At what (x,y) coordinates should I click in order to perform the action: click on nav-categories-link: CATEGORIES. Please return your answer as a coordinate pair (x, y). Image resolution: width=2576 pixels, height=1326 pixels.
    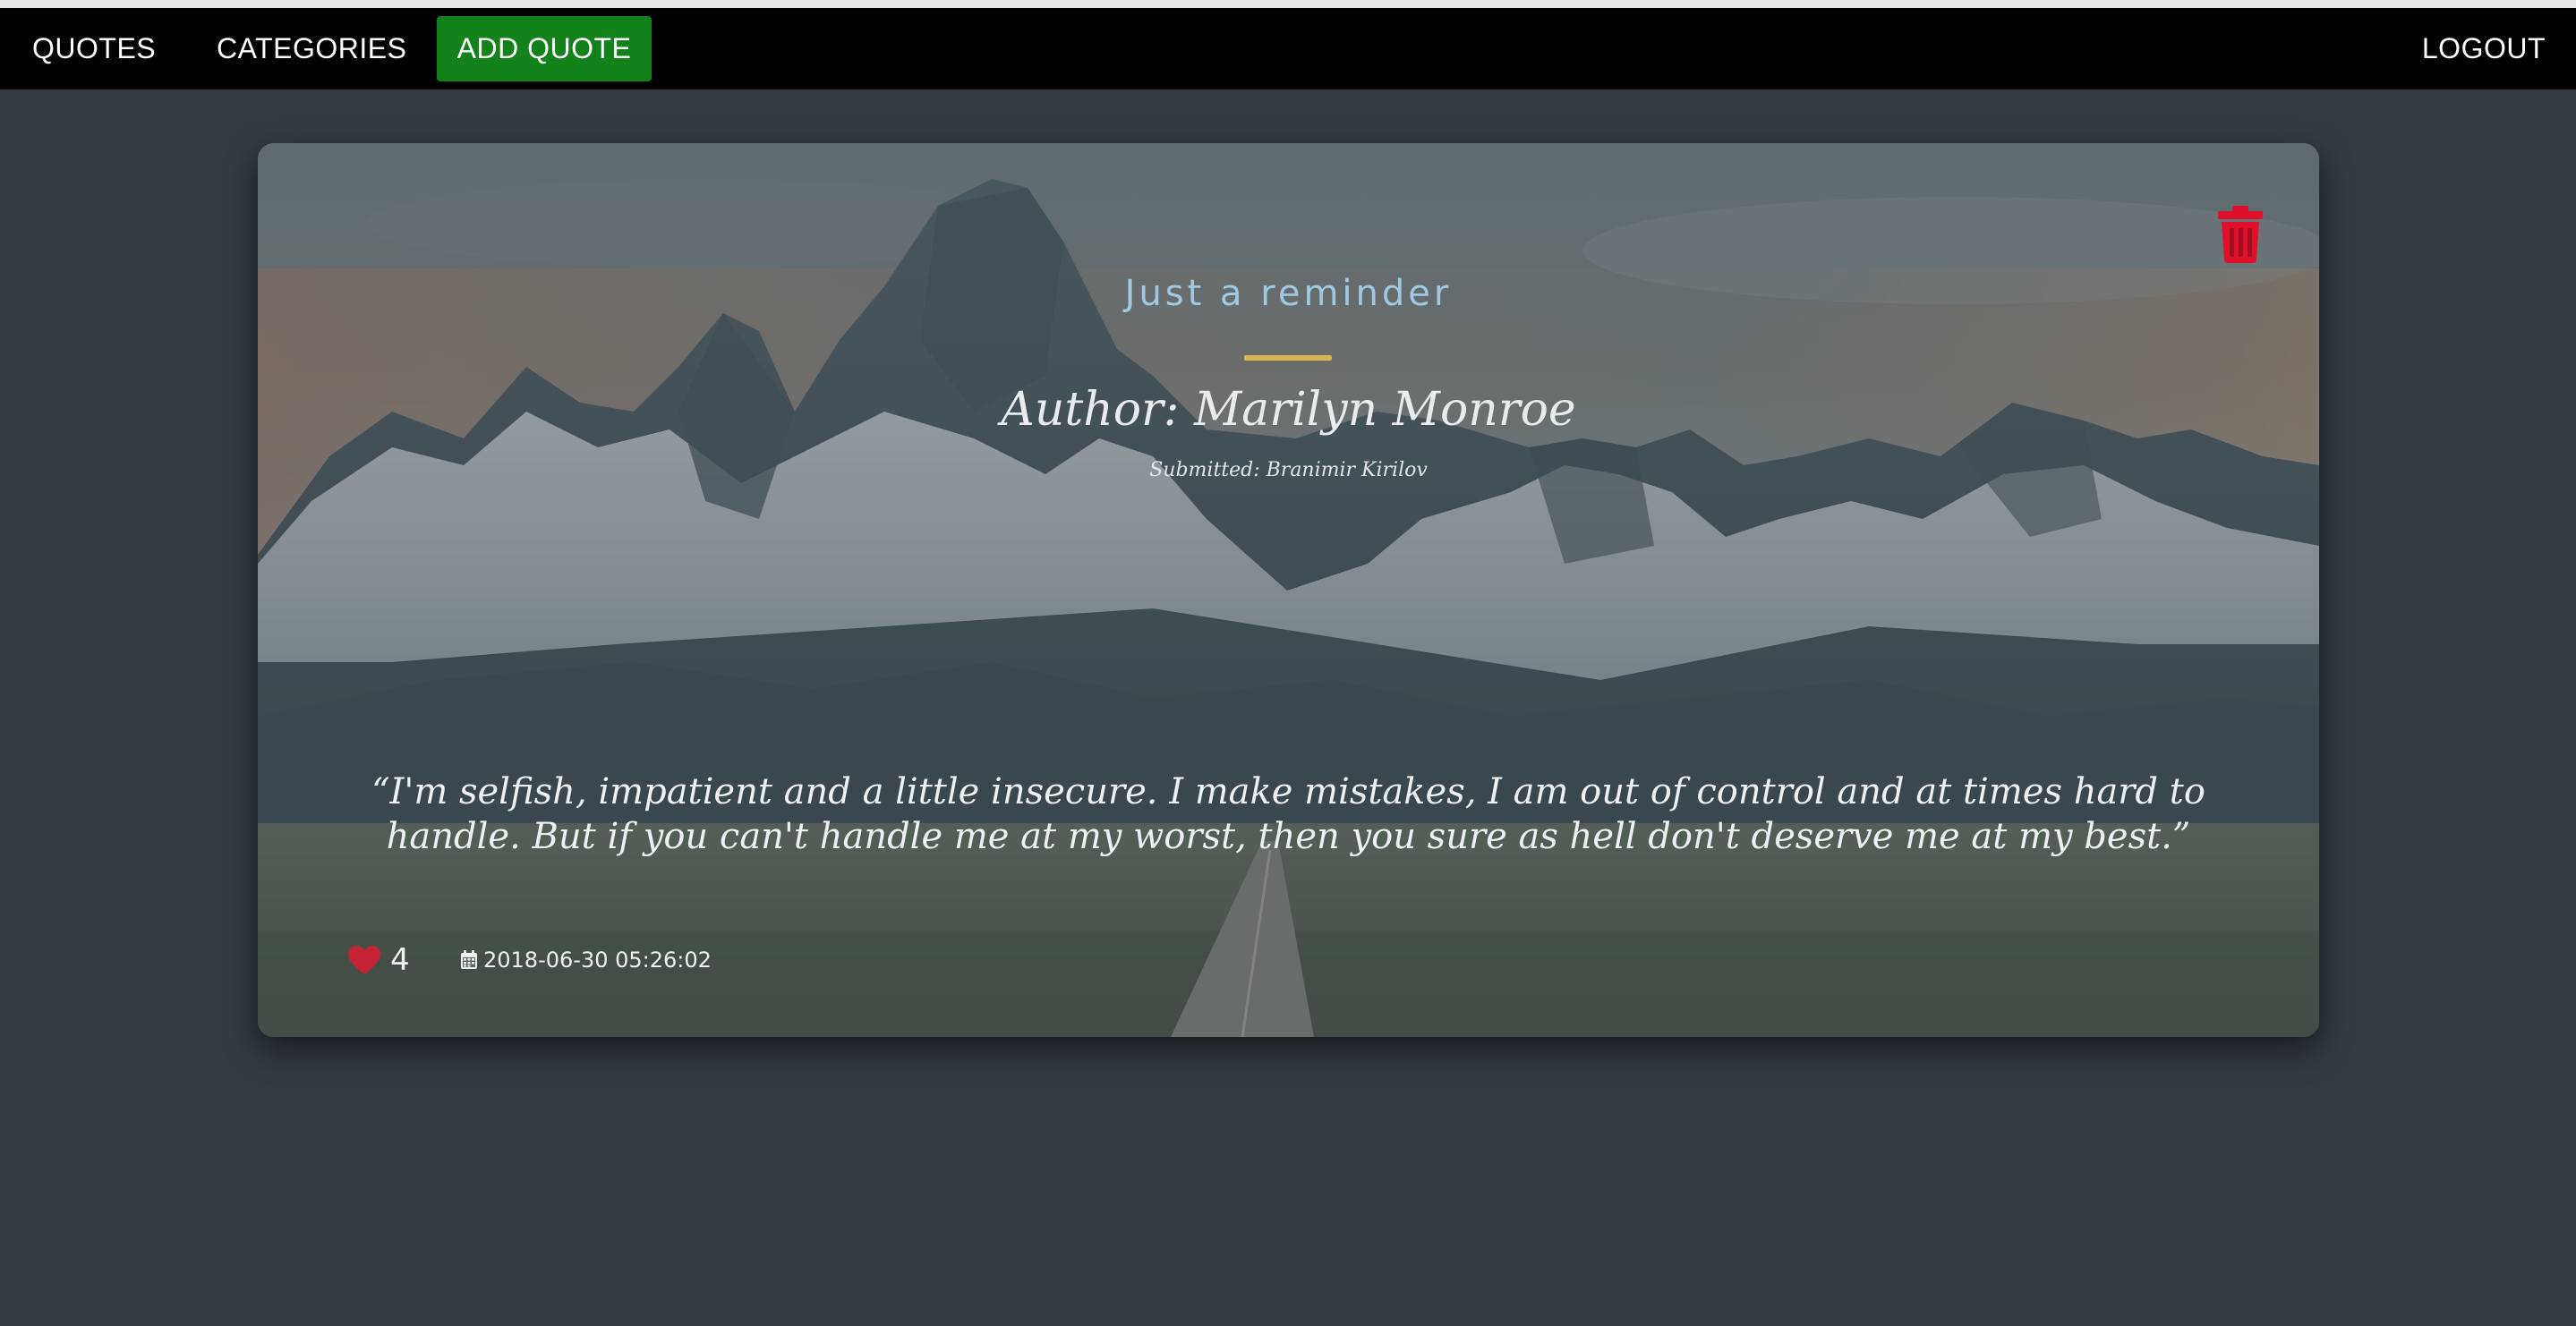
    Looking at the image, I should click on (311, 49).